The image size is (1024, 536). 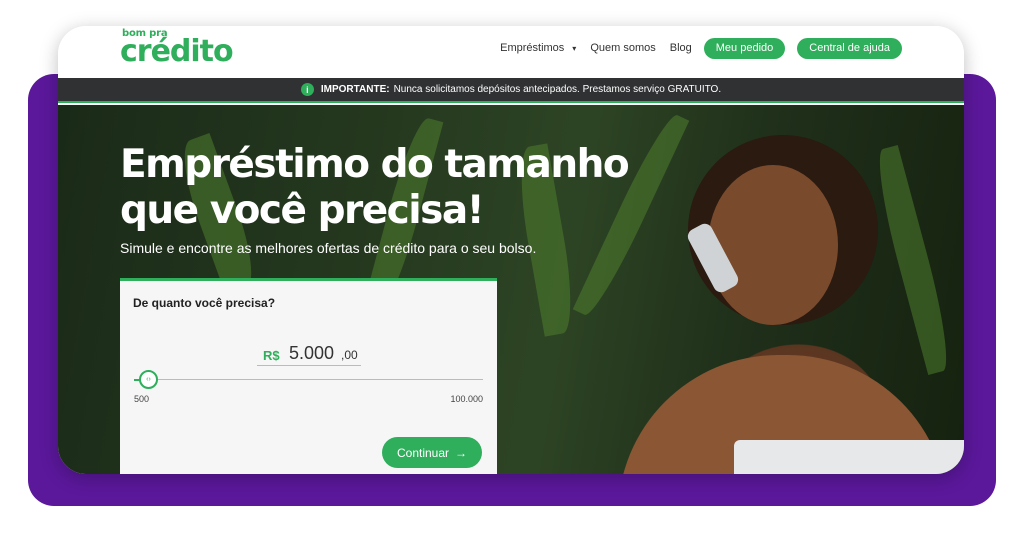 I want to click on amount-field: R$ 5.000 ,00, so click(x=309, y=354).